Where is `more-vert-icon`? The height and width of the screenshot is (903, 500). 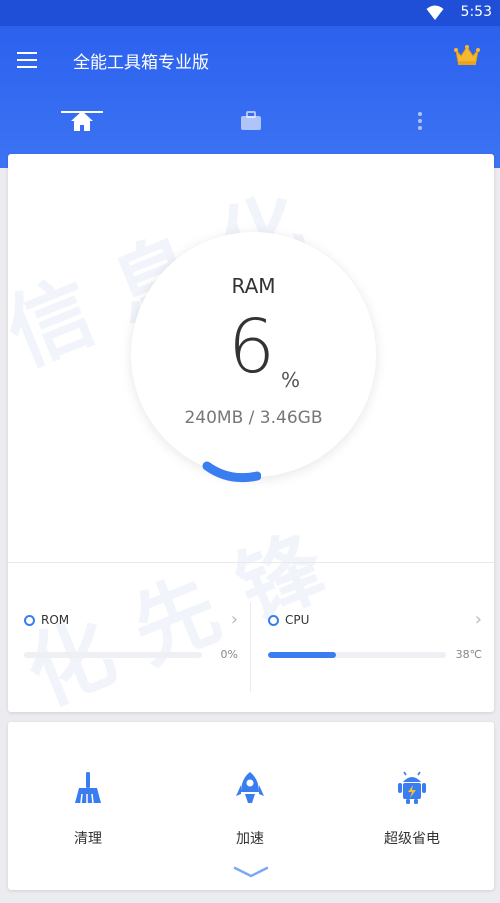
more-vert-icon is located at coordinates (420, 121).